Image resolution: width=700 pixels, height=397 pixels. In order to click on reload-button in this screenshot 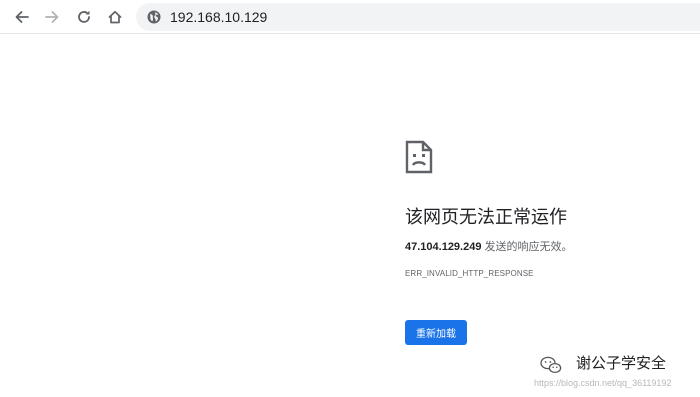, I will do `click(84, 17)`.